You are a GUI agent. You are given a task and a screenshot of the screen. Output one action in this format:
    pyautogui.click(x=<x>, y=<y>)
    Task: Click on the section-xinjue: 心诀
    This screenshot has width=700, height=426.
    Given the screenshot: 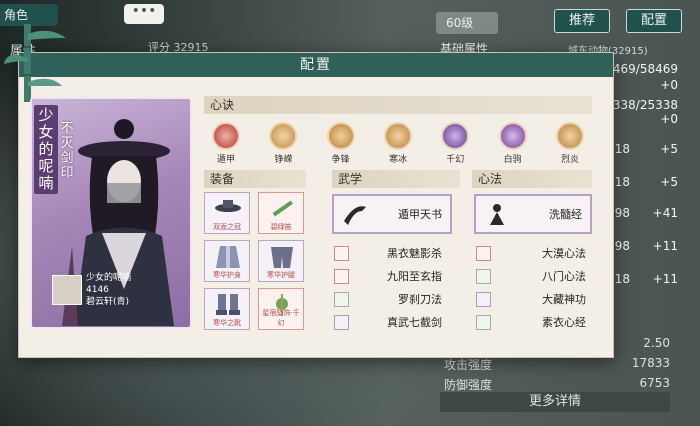 What is the action you would take?
    pyautogui.click(x=398, y=105)
    